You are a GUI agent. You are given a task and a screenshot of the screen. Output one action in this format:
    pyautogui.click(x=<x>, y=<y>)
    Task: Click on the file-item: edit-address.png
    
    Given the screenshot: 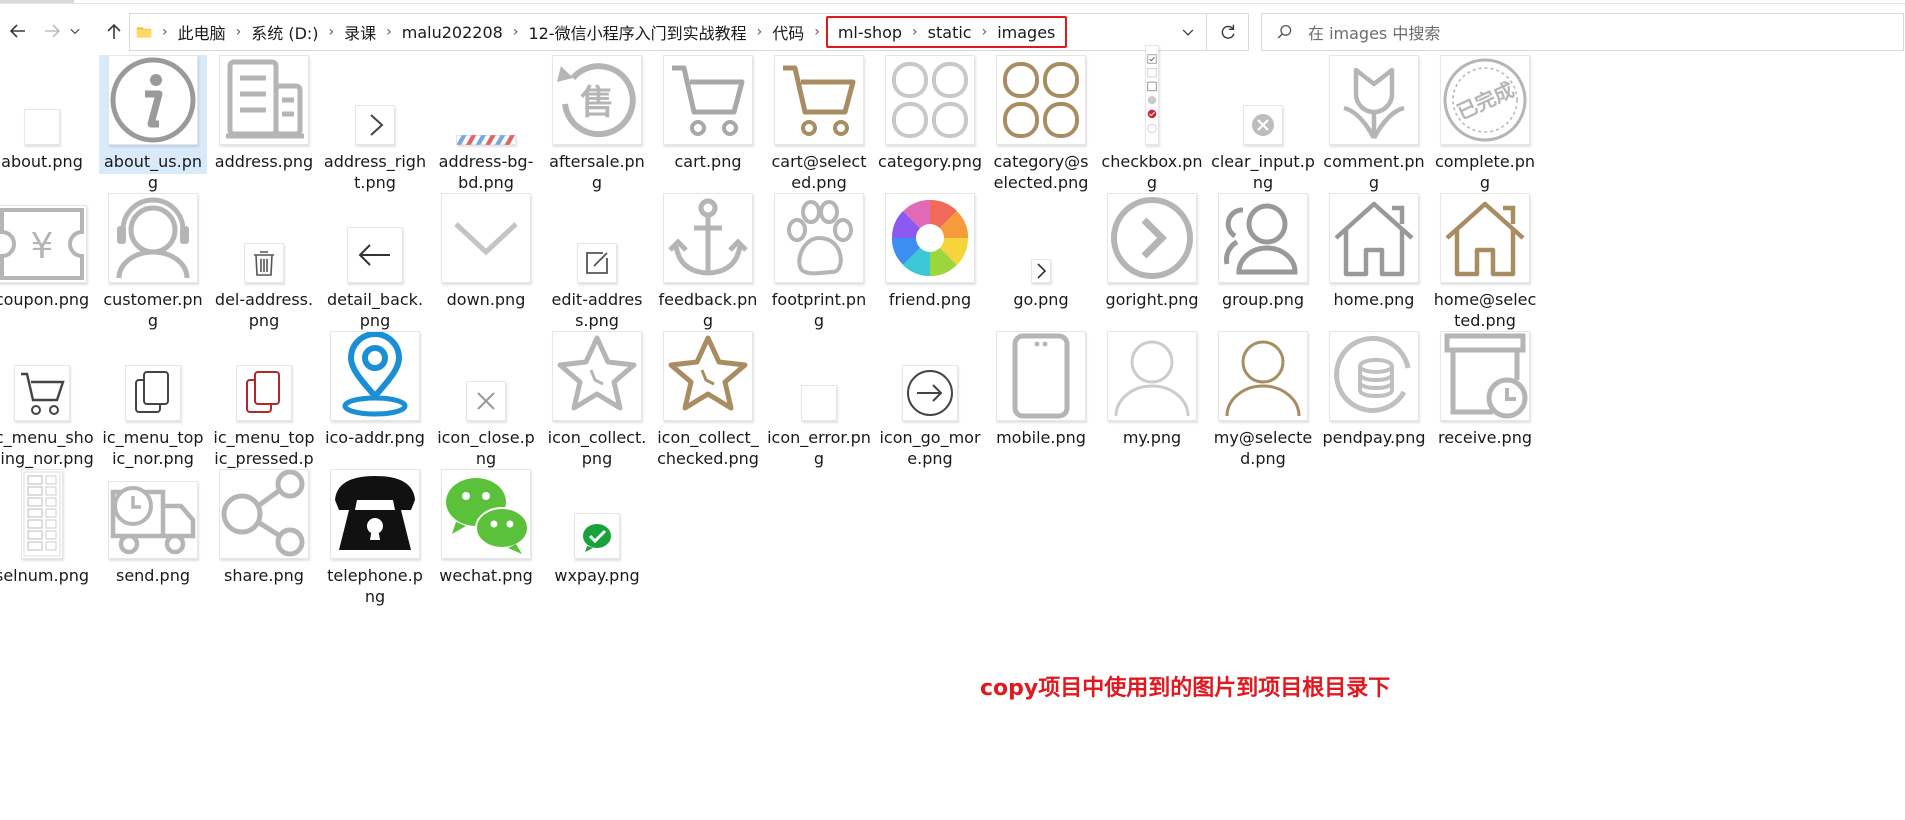 What is the action you would take?
    pyautogui.click(x=597, y=262)
    